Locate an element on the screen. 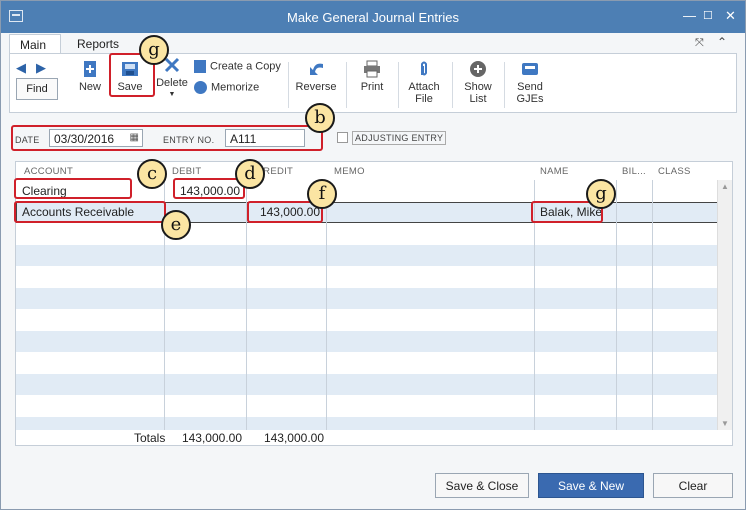  create-copy-label: Create a Copy is located at coordinates (245, 66).